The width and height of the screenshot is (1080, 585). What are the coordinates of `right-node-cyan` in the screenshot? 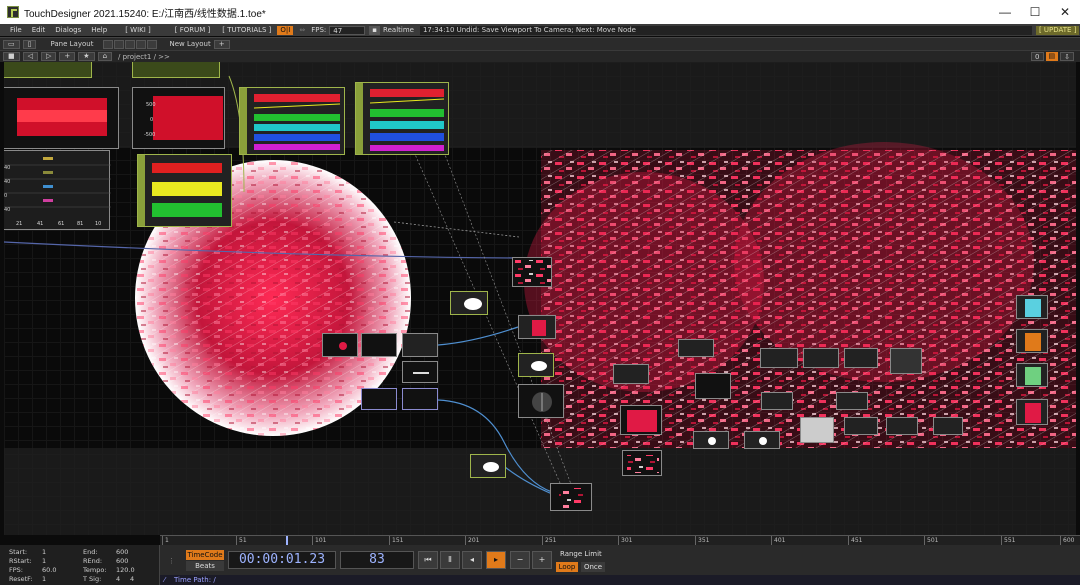 It's located at (1032, 307).